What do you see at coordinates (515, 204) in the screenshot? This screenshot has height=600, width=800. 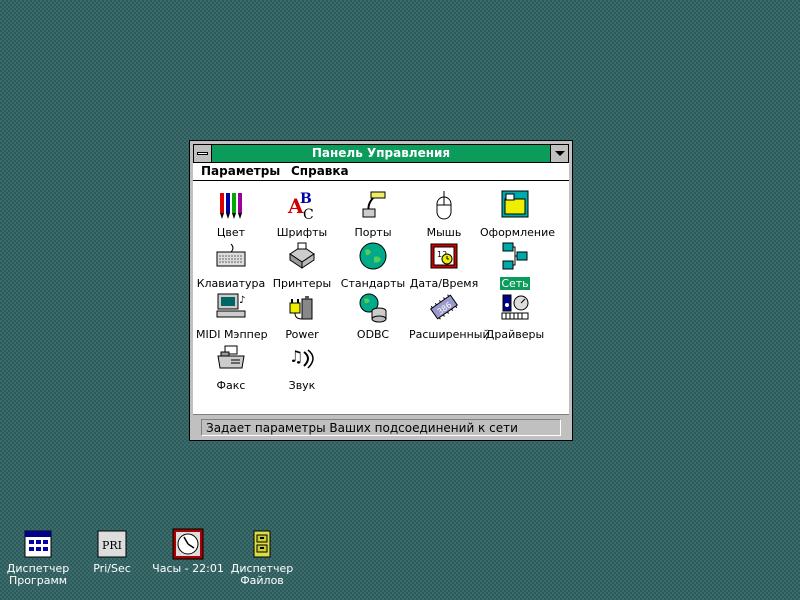 I see `desktop-icon` at bounding box center [515, 204].